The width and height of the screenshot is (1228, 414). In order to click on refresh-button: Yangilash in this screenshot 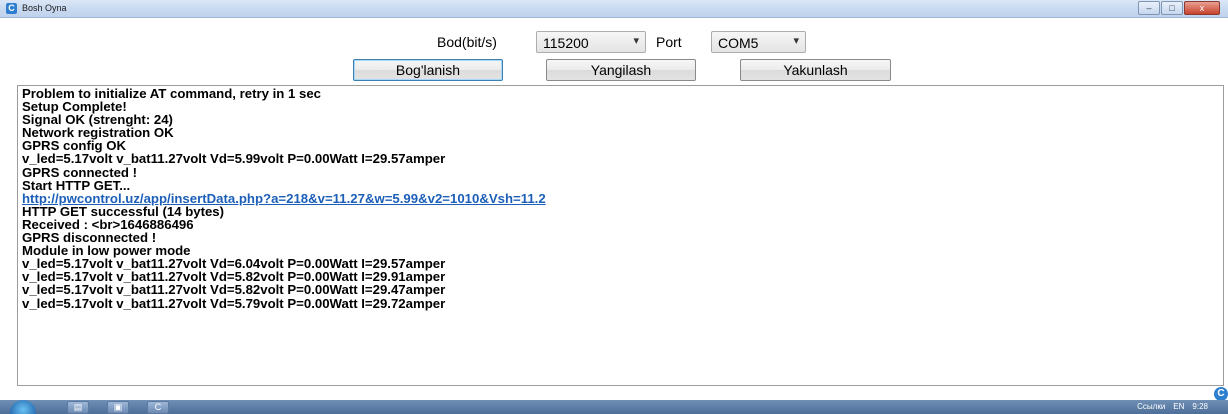, I will do `click(621, 70)`.